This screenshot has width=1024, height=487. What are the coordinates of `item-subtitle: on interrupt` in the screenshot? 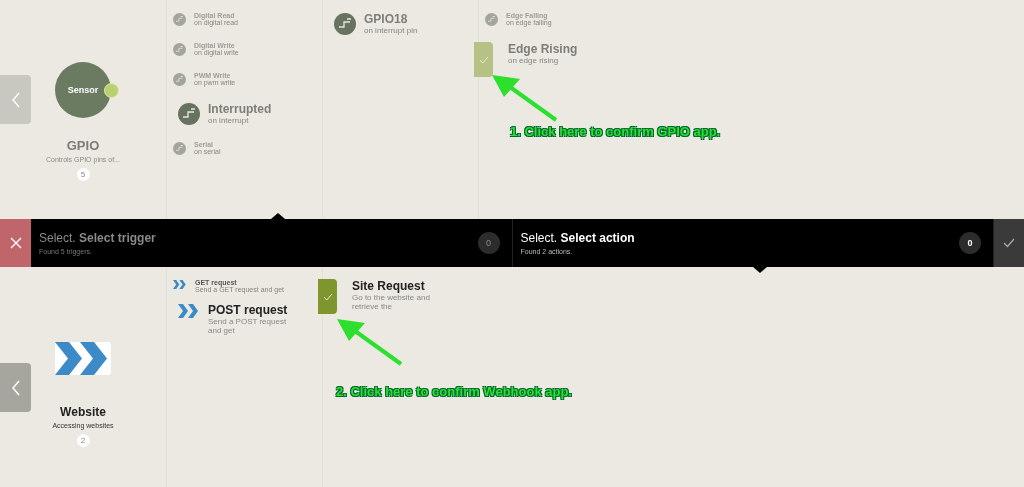 It's located at (229, 120).